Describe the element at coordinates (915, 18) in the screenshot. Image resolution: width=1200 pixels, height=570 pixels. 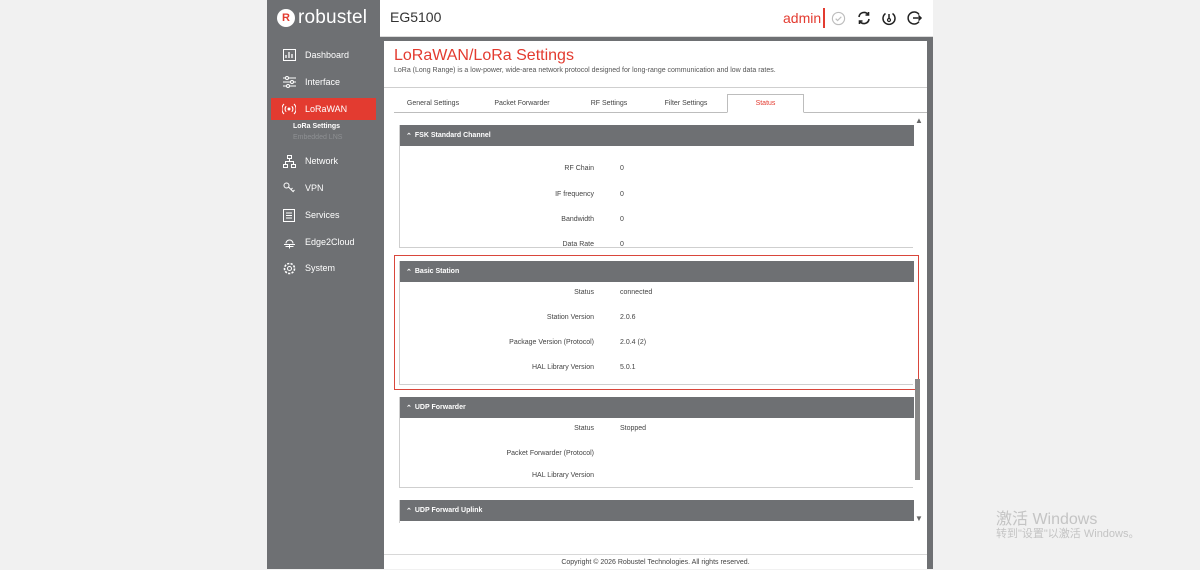
I see `logout-icon` at that location.